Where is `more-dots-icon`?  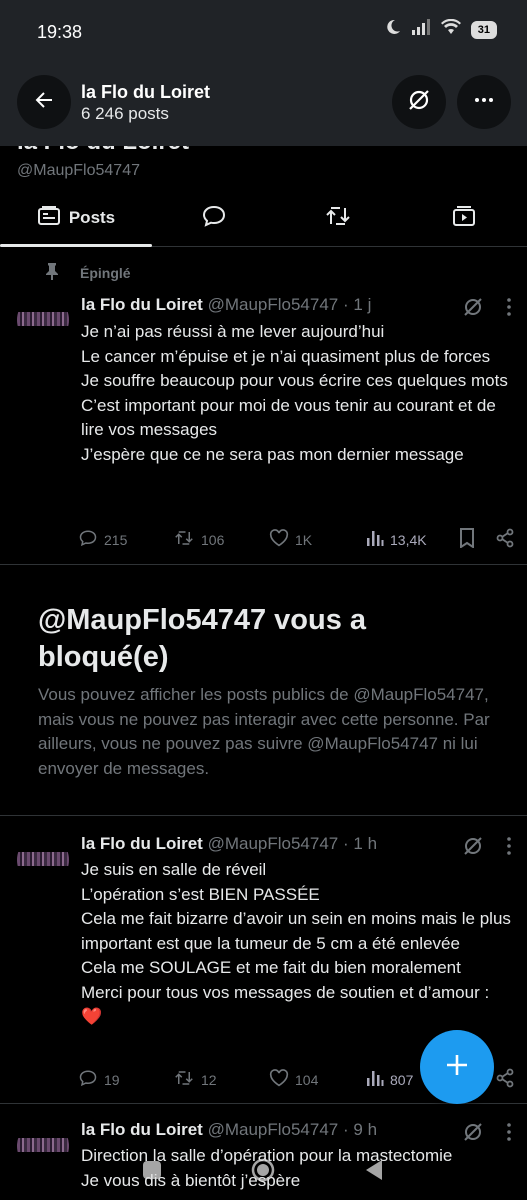 more-dots-icon is located at coordinates (484, 102).